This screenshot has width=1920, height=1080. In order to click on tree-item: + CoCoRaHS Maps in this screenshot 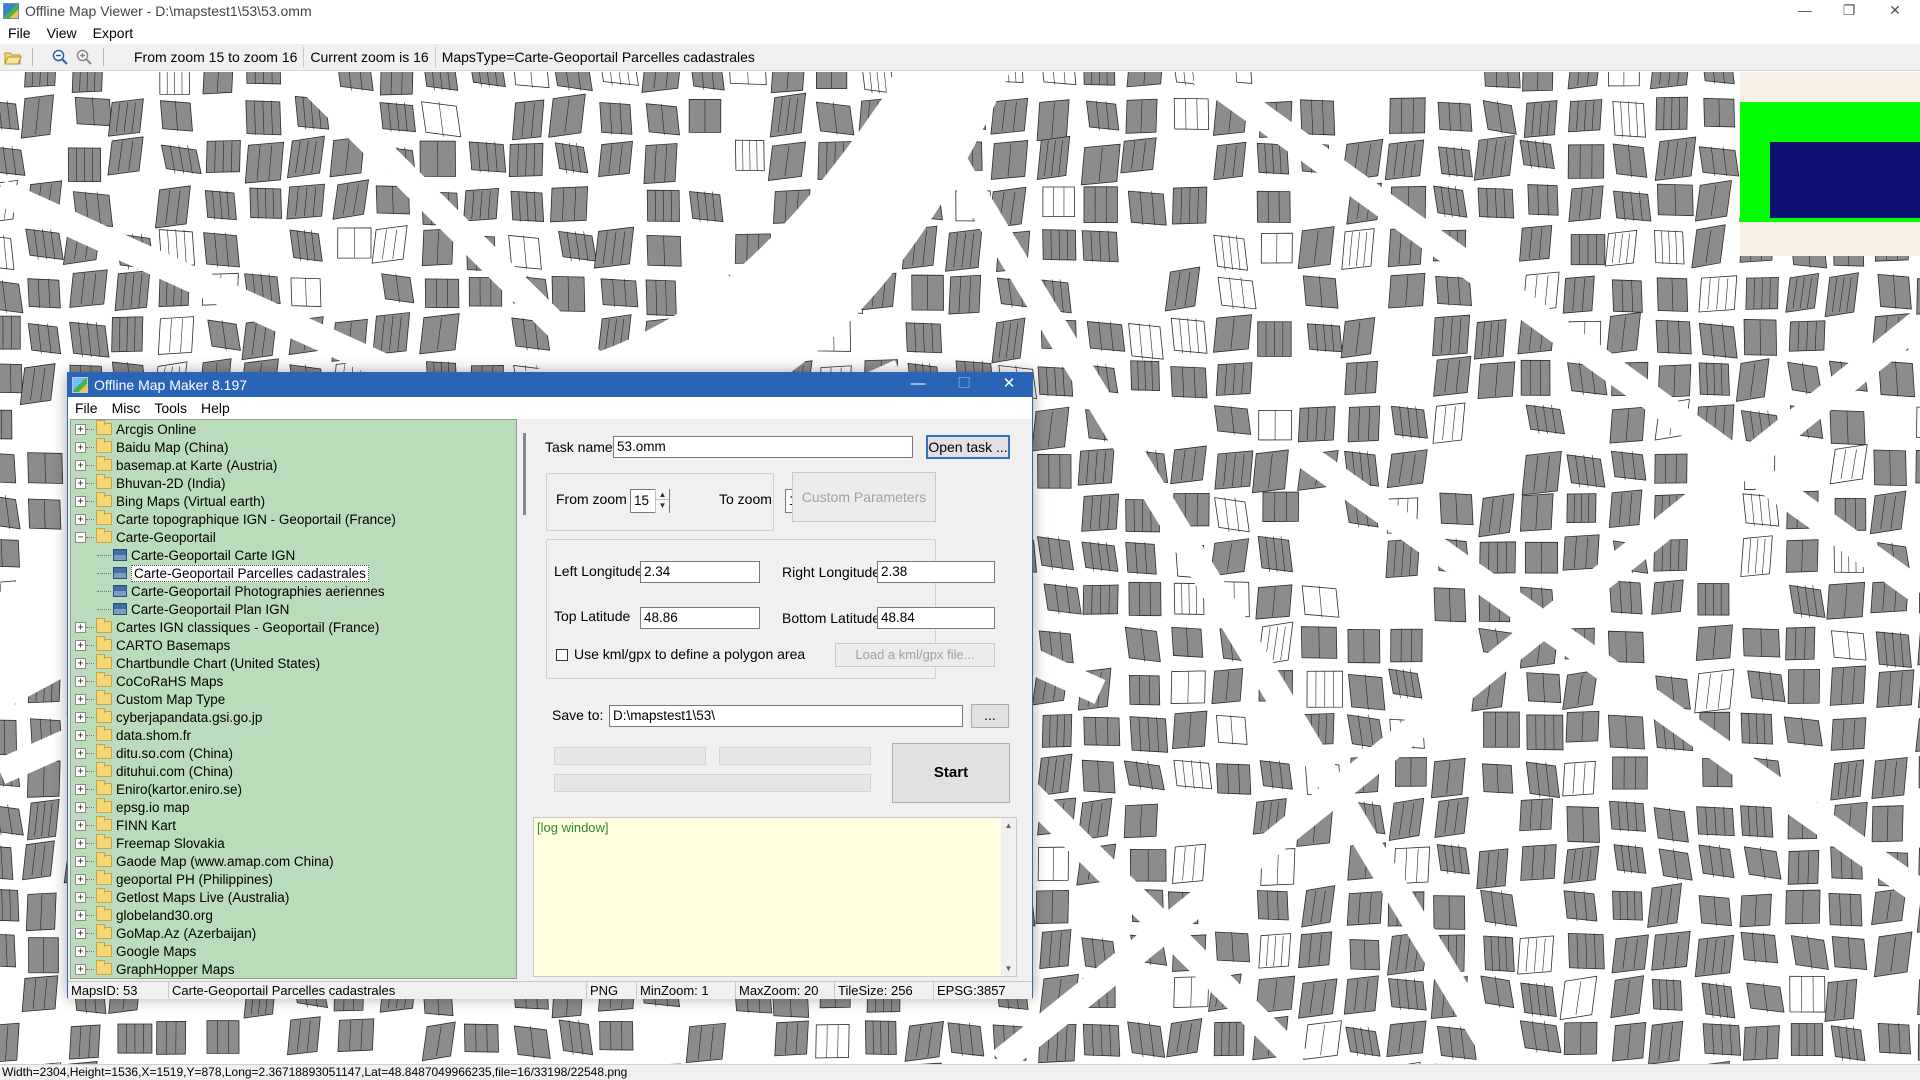, I will do `click(293, 681)`.